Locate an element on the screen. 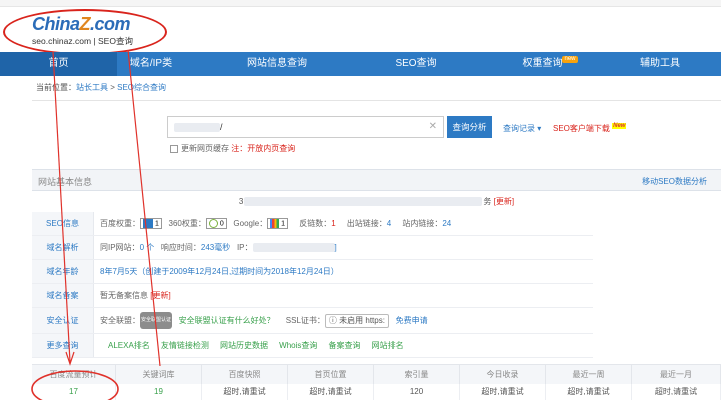  nav-seo: SEO查询 is located at coordinates (416, 64).